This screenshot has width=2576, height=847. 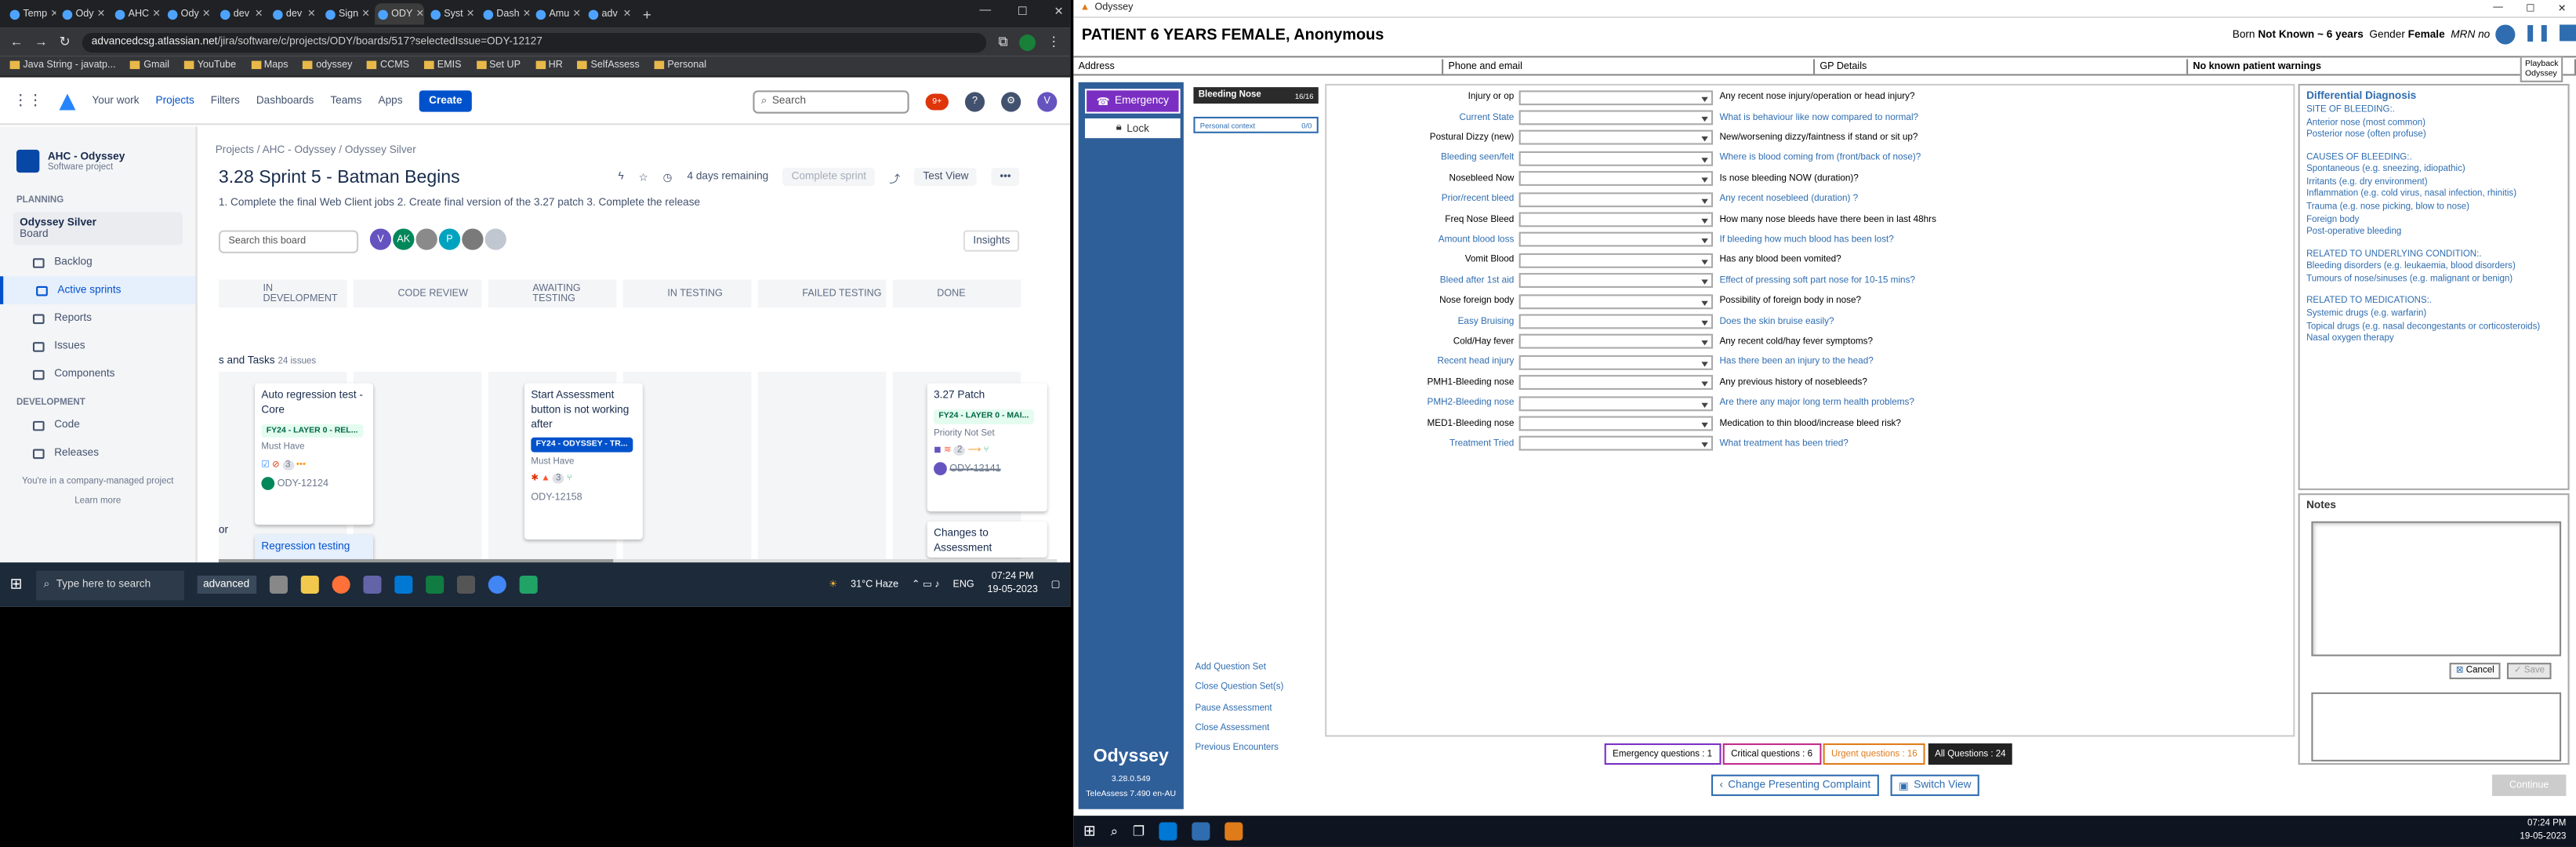 I want to click on browser-tab: Amu ✕, so click(x=557, y=13).